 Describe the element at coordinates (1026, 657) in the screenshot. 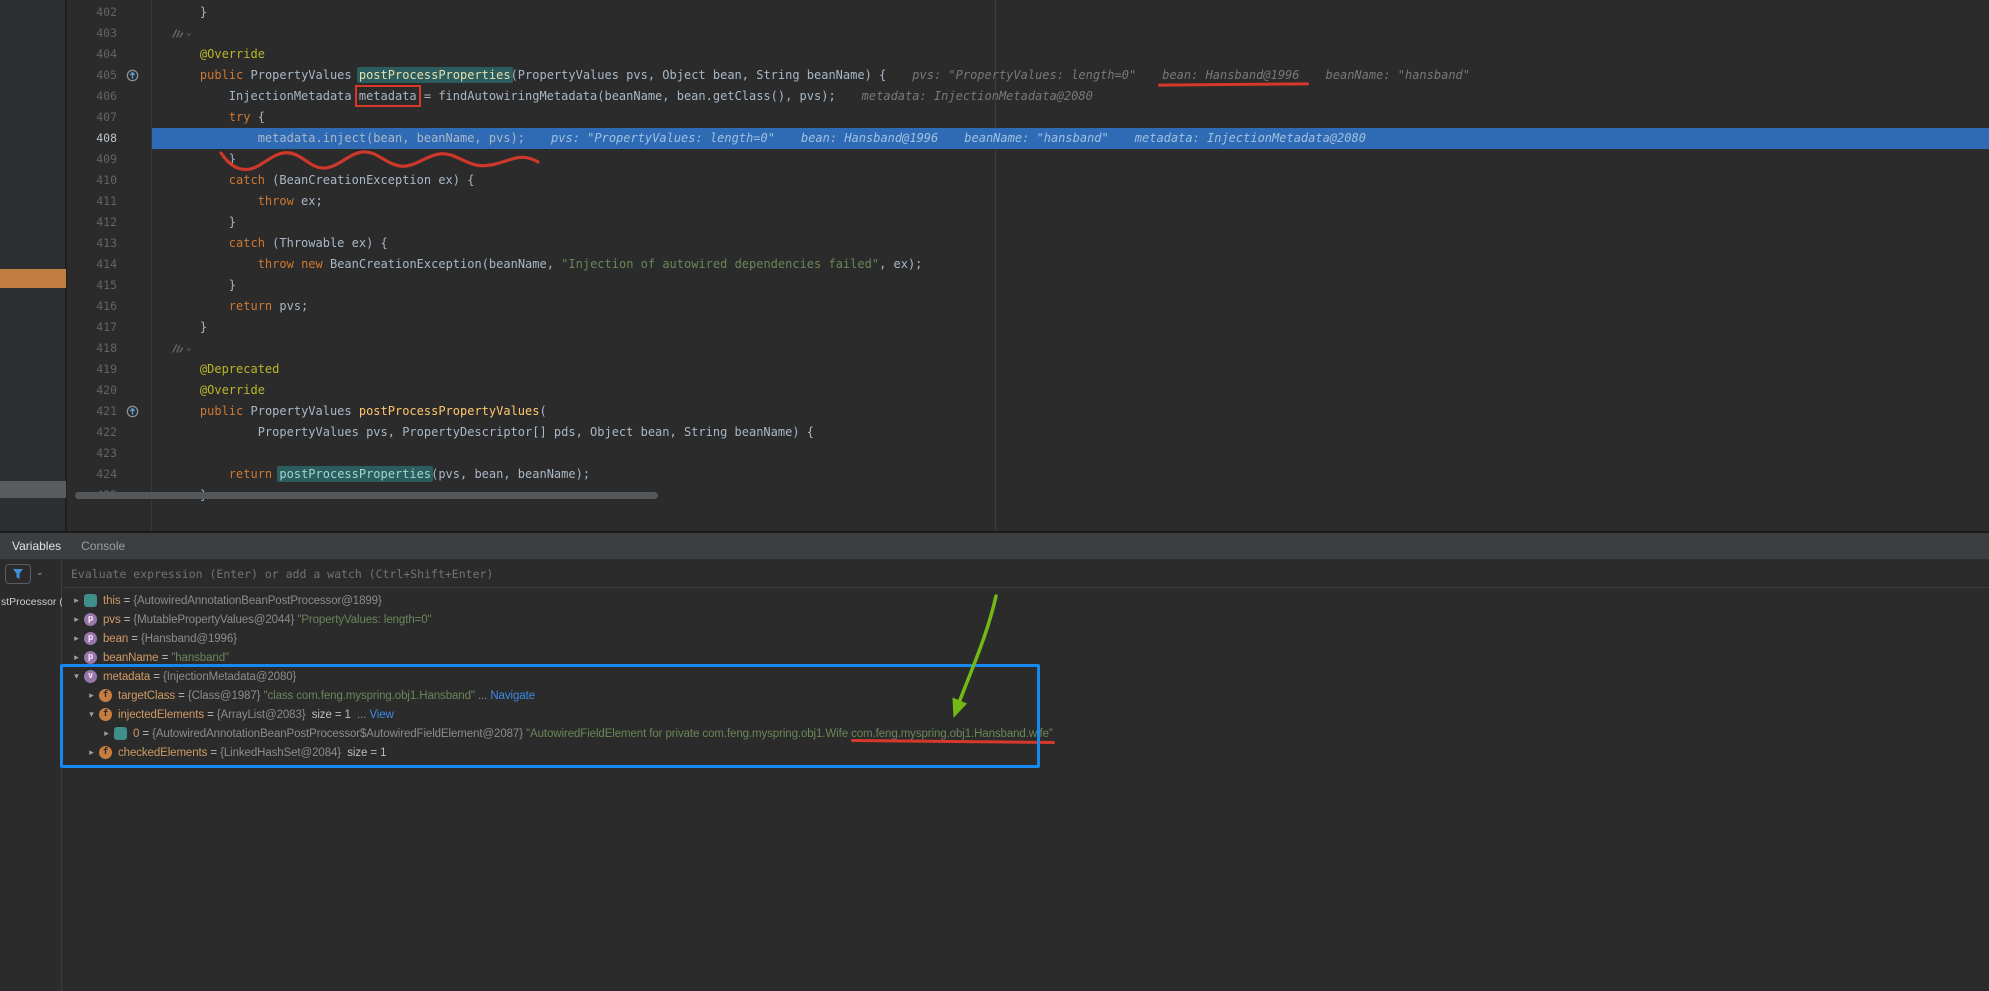

I see `variable-row: ▸ p beanName = "hansband"` at that location.